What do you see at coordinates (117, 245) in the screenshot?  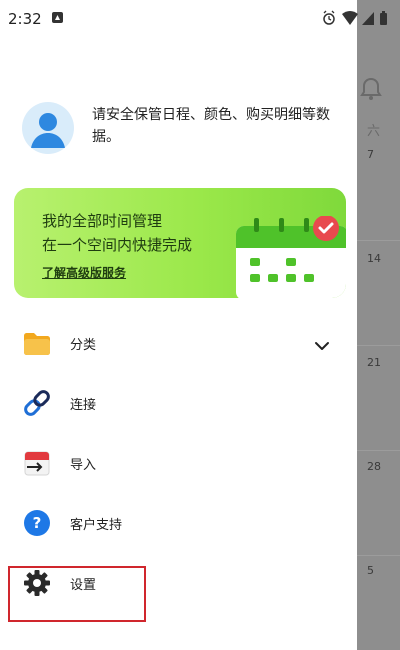 I see `banner-title-line2: 在一个空间内快捷完成` at bounding box center [117, 245].